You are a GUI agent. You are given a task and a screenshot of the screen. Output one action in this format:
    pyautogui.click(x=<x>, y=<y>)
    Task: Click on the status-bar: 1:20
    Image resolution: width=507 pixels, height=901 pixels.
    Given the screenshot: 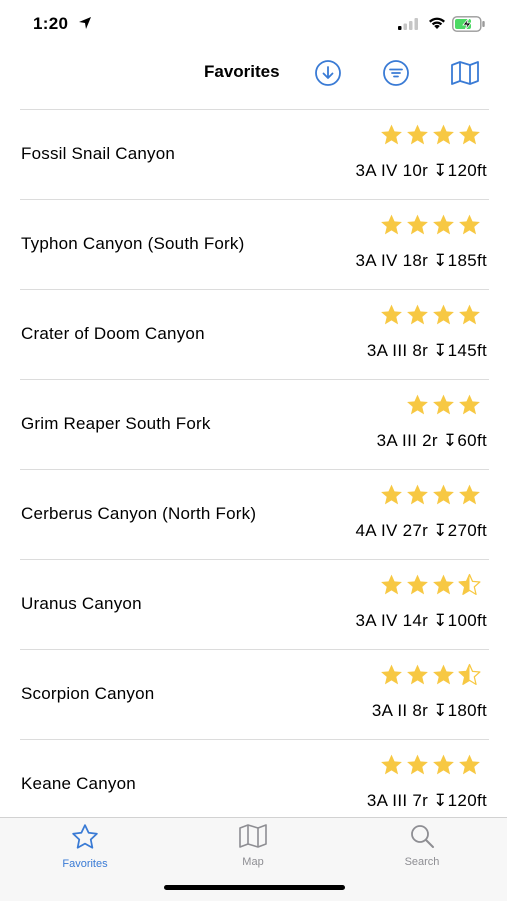 What is the action you would take?
    pyautogui.click(x=253, y=25)
    